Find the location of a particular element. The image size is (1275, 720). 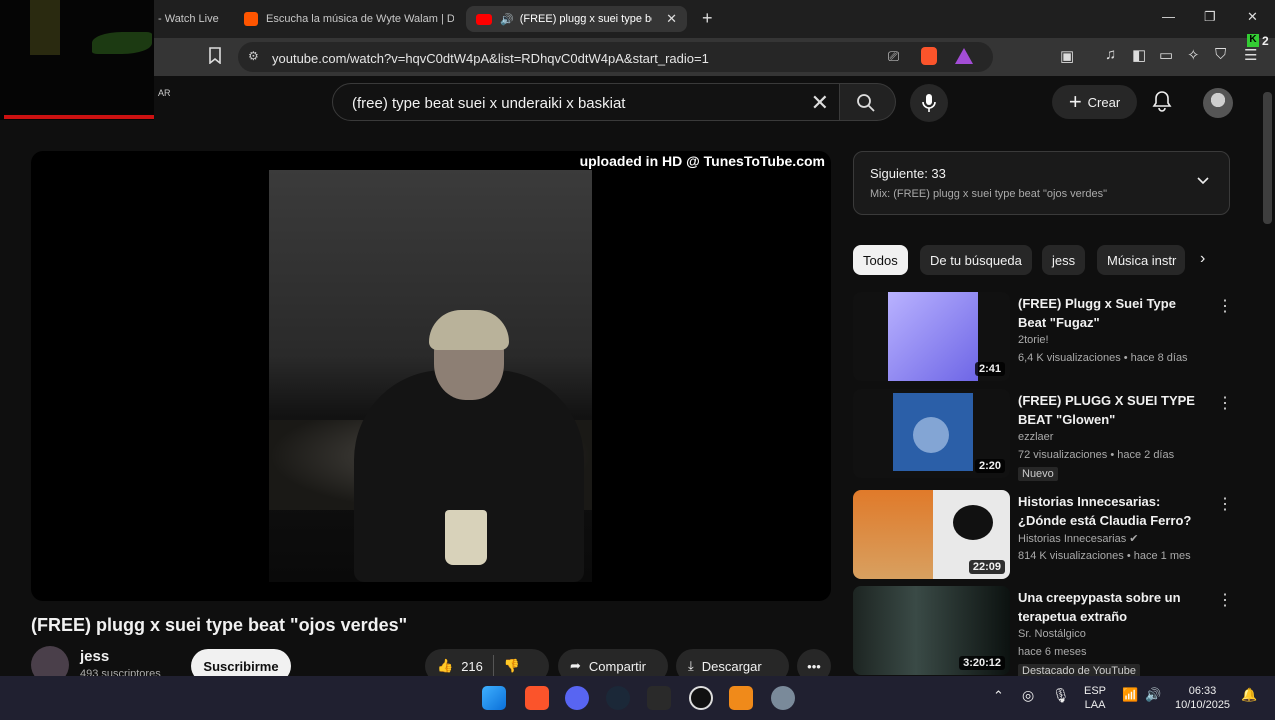

sidebar-icon: ◧ is located at coordinates (1139, 55).